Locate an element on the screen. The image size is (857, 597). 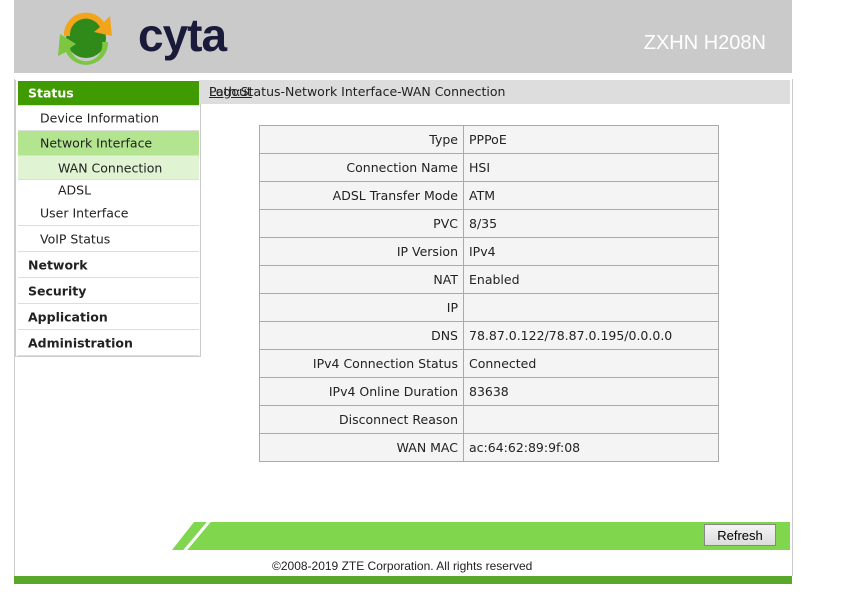
field-value: 83638 is located at coordinates (591, 391).